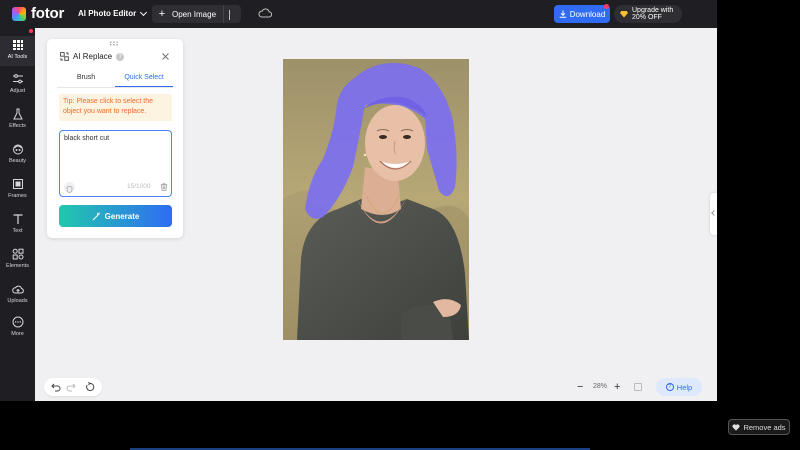 Image resolution: width=800 pixels, height=450 pixels. What do you see at coordinates (617, 387) in the screenshot?
I see `zoom-in-button: +` at bounding box center [617, 387].